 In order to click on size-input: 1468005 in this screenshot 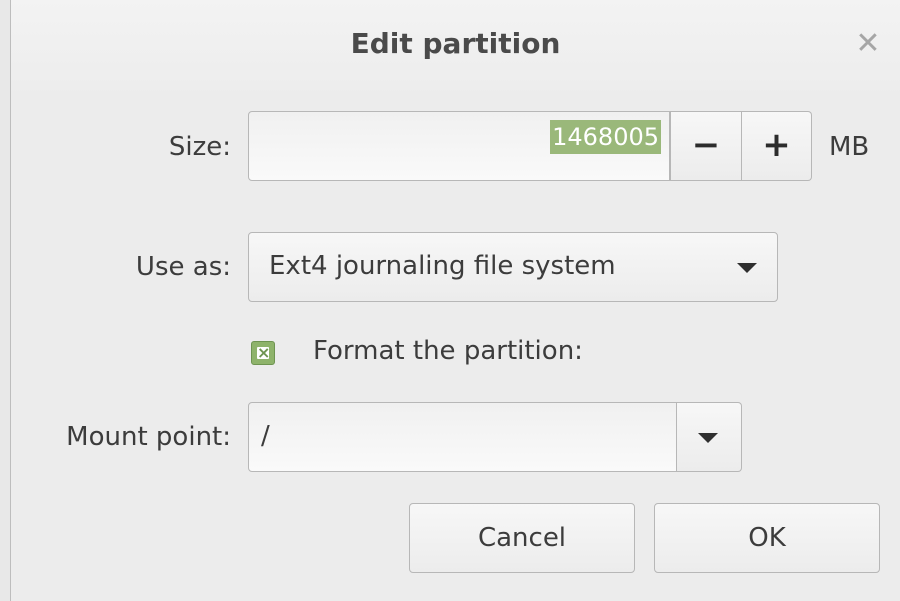, I will do `click(459, 146)`.